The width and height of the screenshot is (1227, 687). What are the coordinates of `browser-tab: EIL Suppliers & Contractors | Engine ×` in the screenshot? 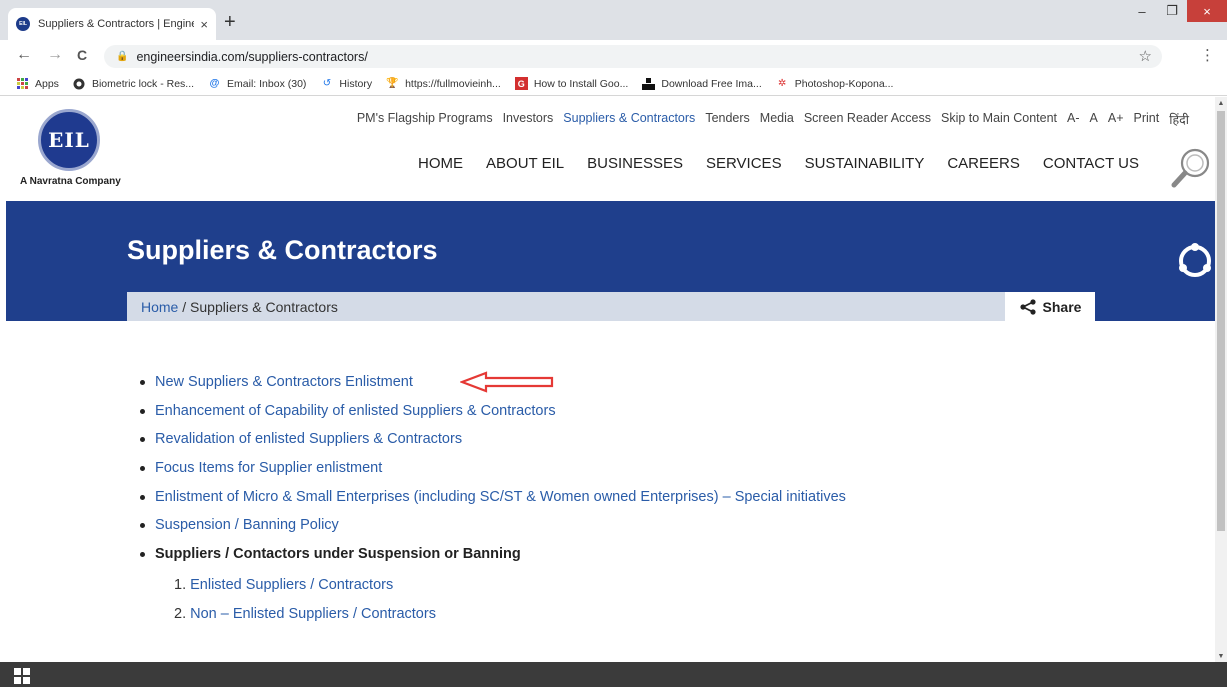 It's located at (112, 24).